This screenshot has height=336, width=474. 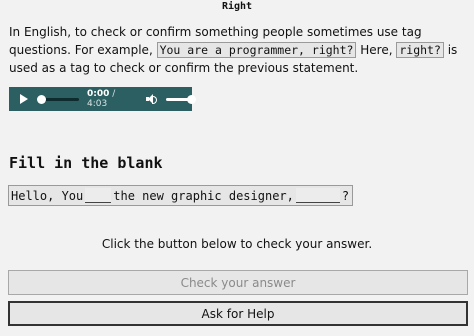 I want to click on duration: 4:03, so click(x=97, y=104).